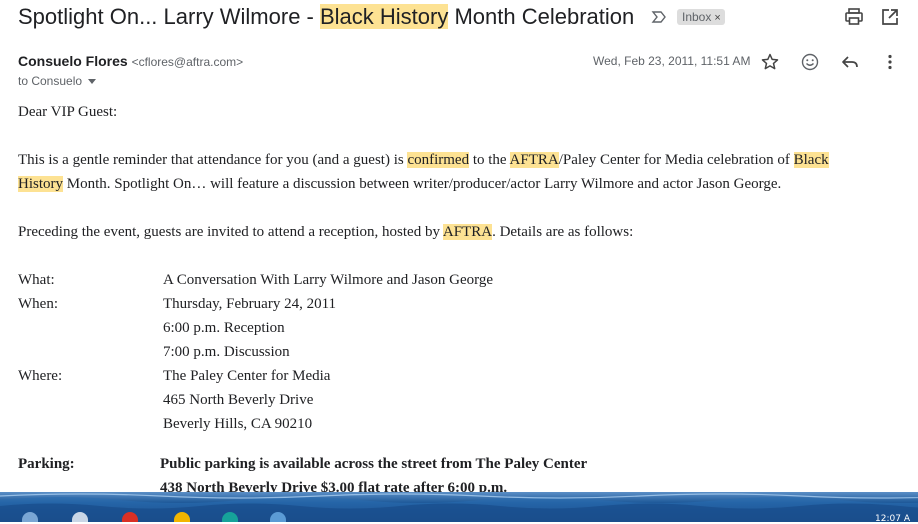 The width and height of the screenshot is (918, 524). I want to click on body-text: . Details are as follows:, so click(563, 232).